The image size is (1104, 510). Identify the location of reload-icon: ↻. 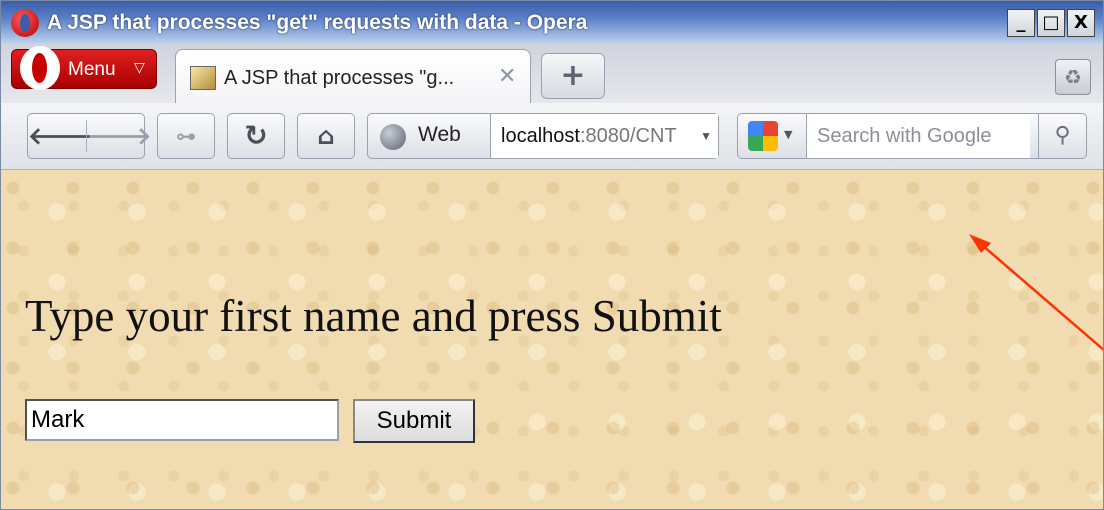
(256, 135).